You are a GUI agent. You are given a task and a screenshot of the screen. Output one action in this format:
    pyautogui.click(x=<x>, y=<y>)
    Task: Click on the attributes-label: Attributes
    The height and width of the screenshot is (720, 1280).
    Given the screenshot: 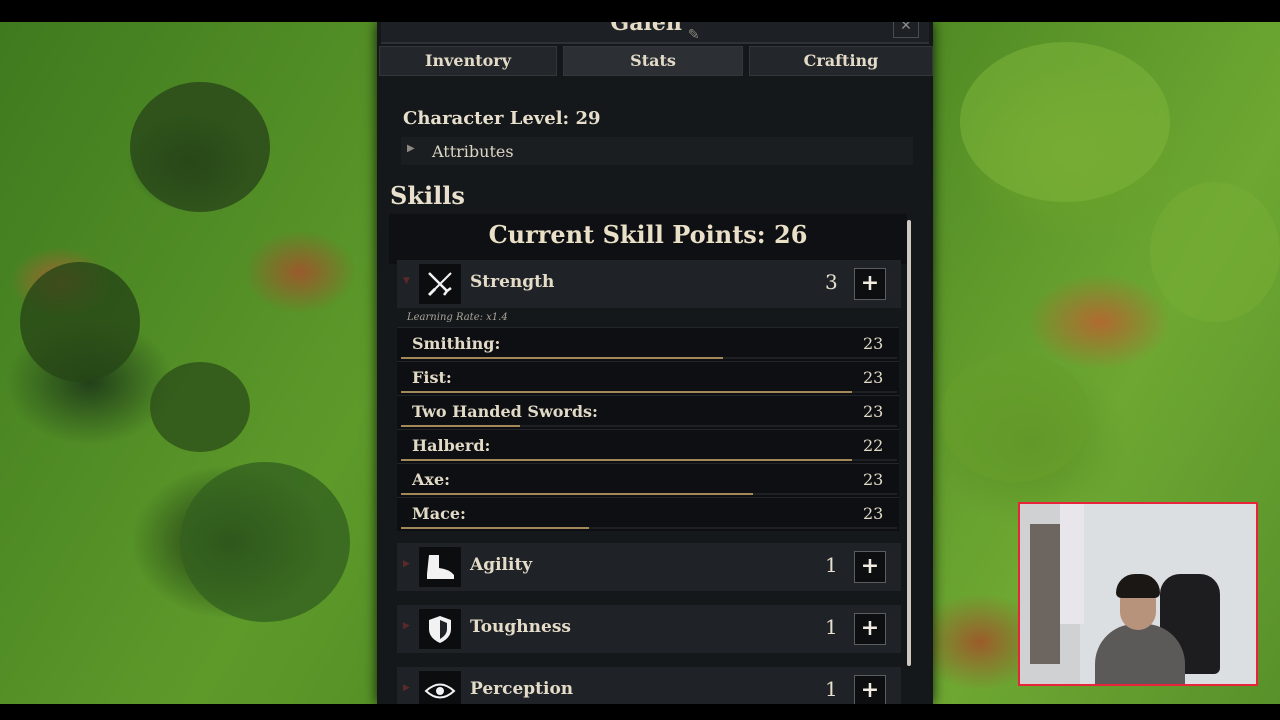 What is the action you would take?
    pyautogui.click(x=473, y=151)
    